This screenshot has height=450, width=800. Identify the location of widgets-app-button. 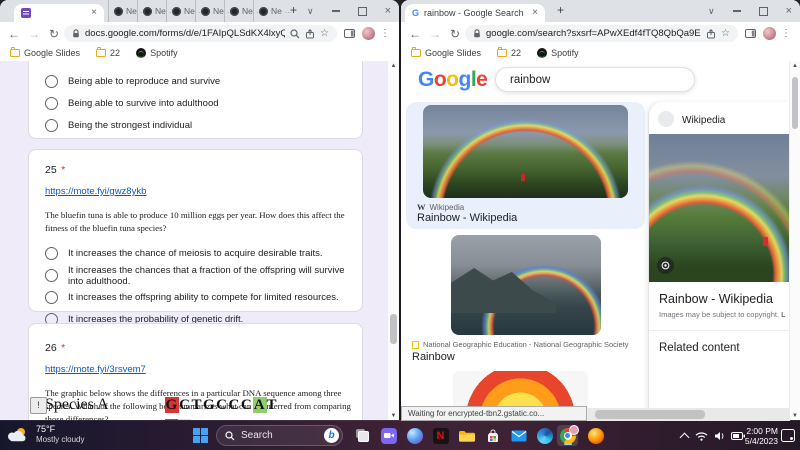
(414, 435).